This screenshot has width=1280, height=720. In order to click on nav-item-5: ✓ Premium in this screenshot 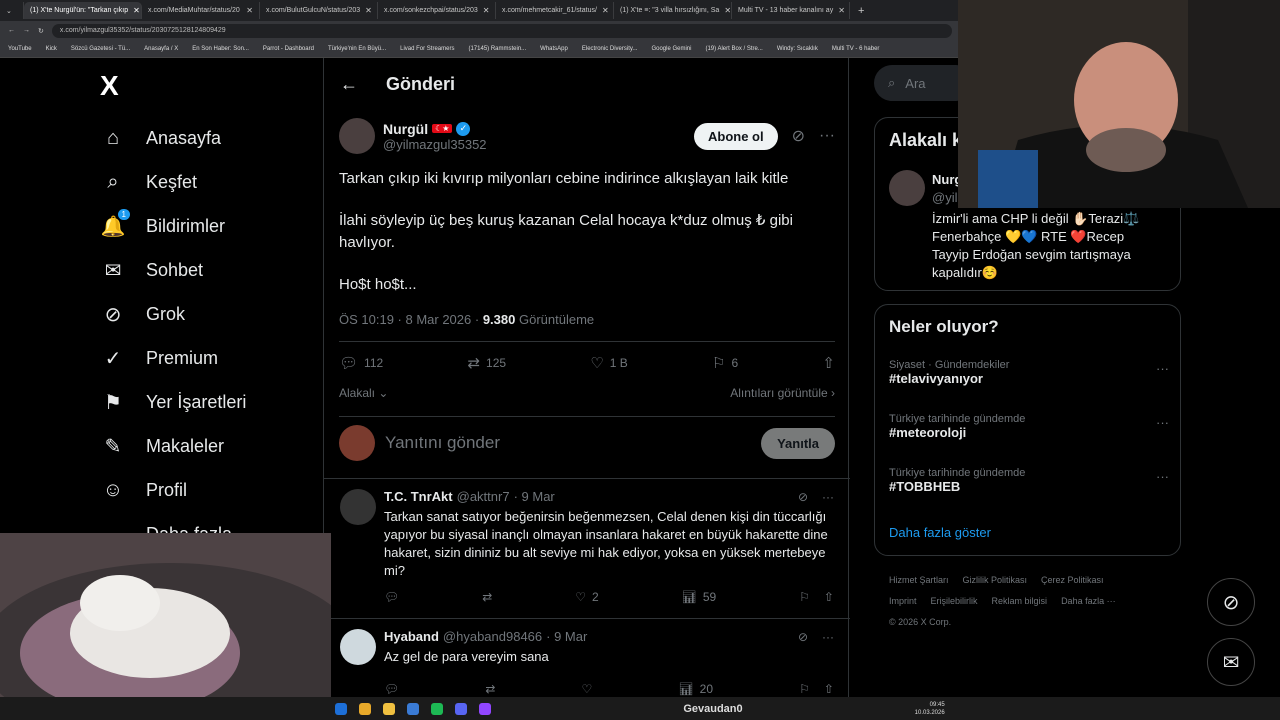, I will do `click(210, 358)`.